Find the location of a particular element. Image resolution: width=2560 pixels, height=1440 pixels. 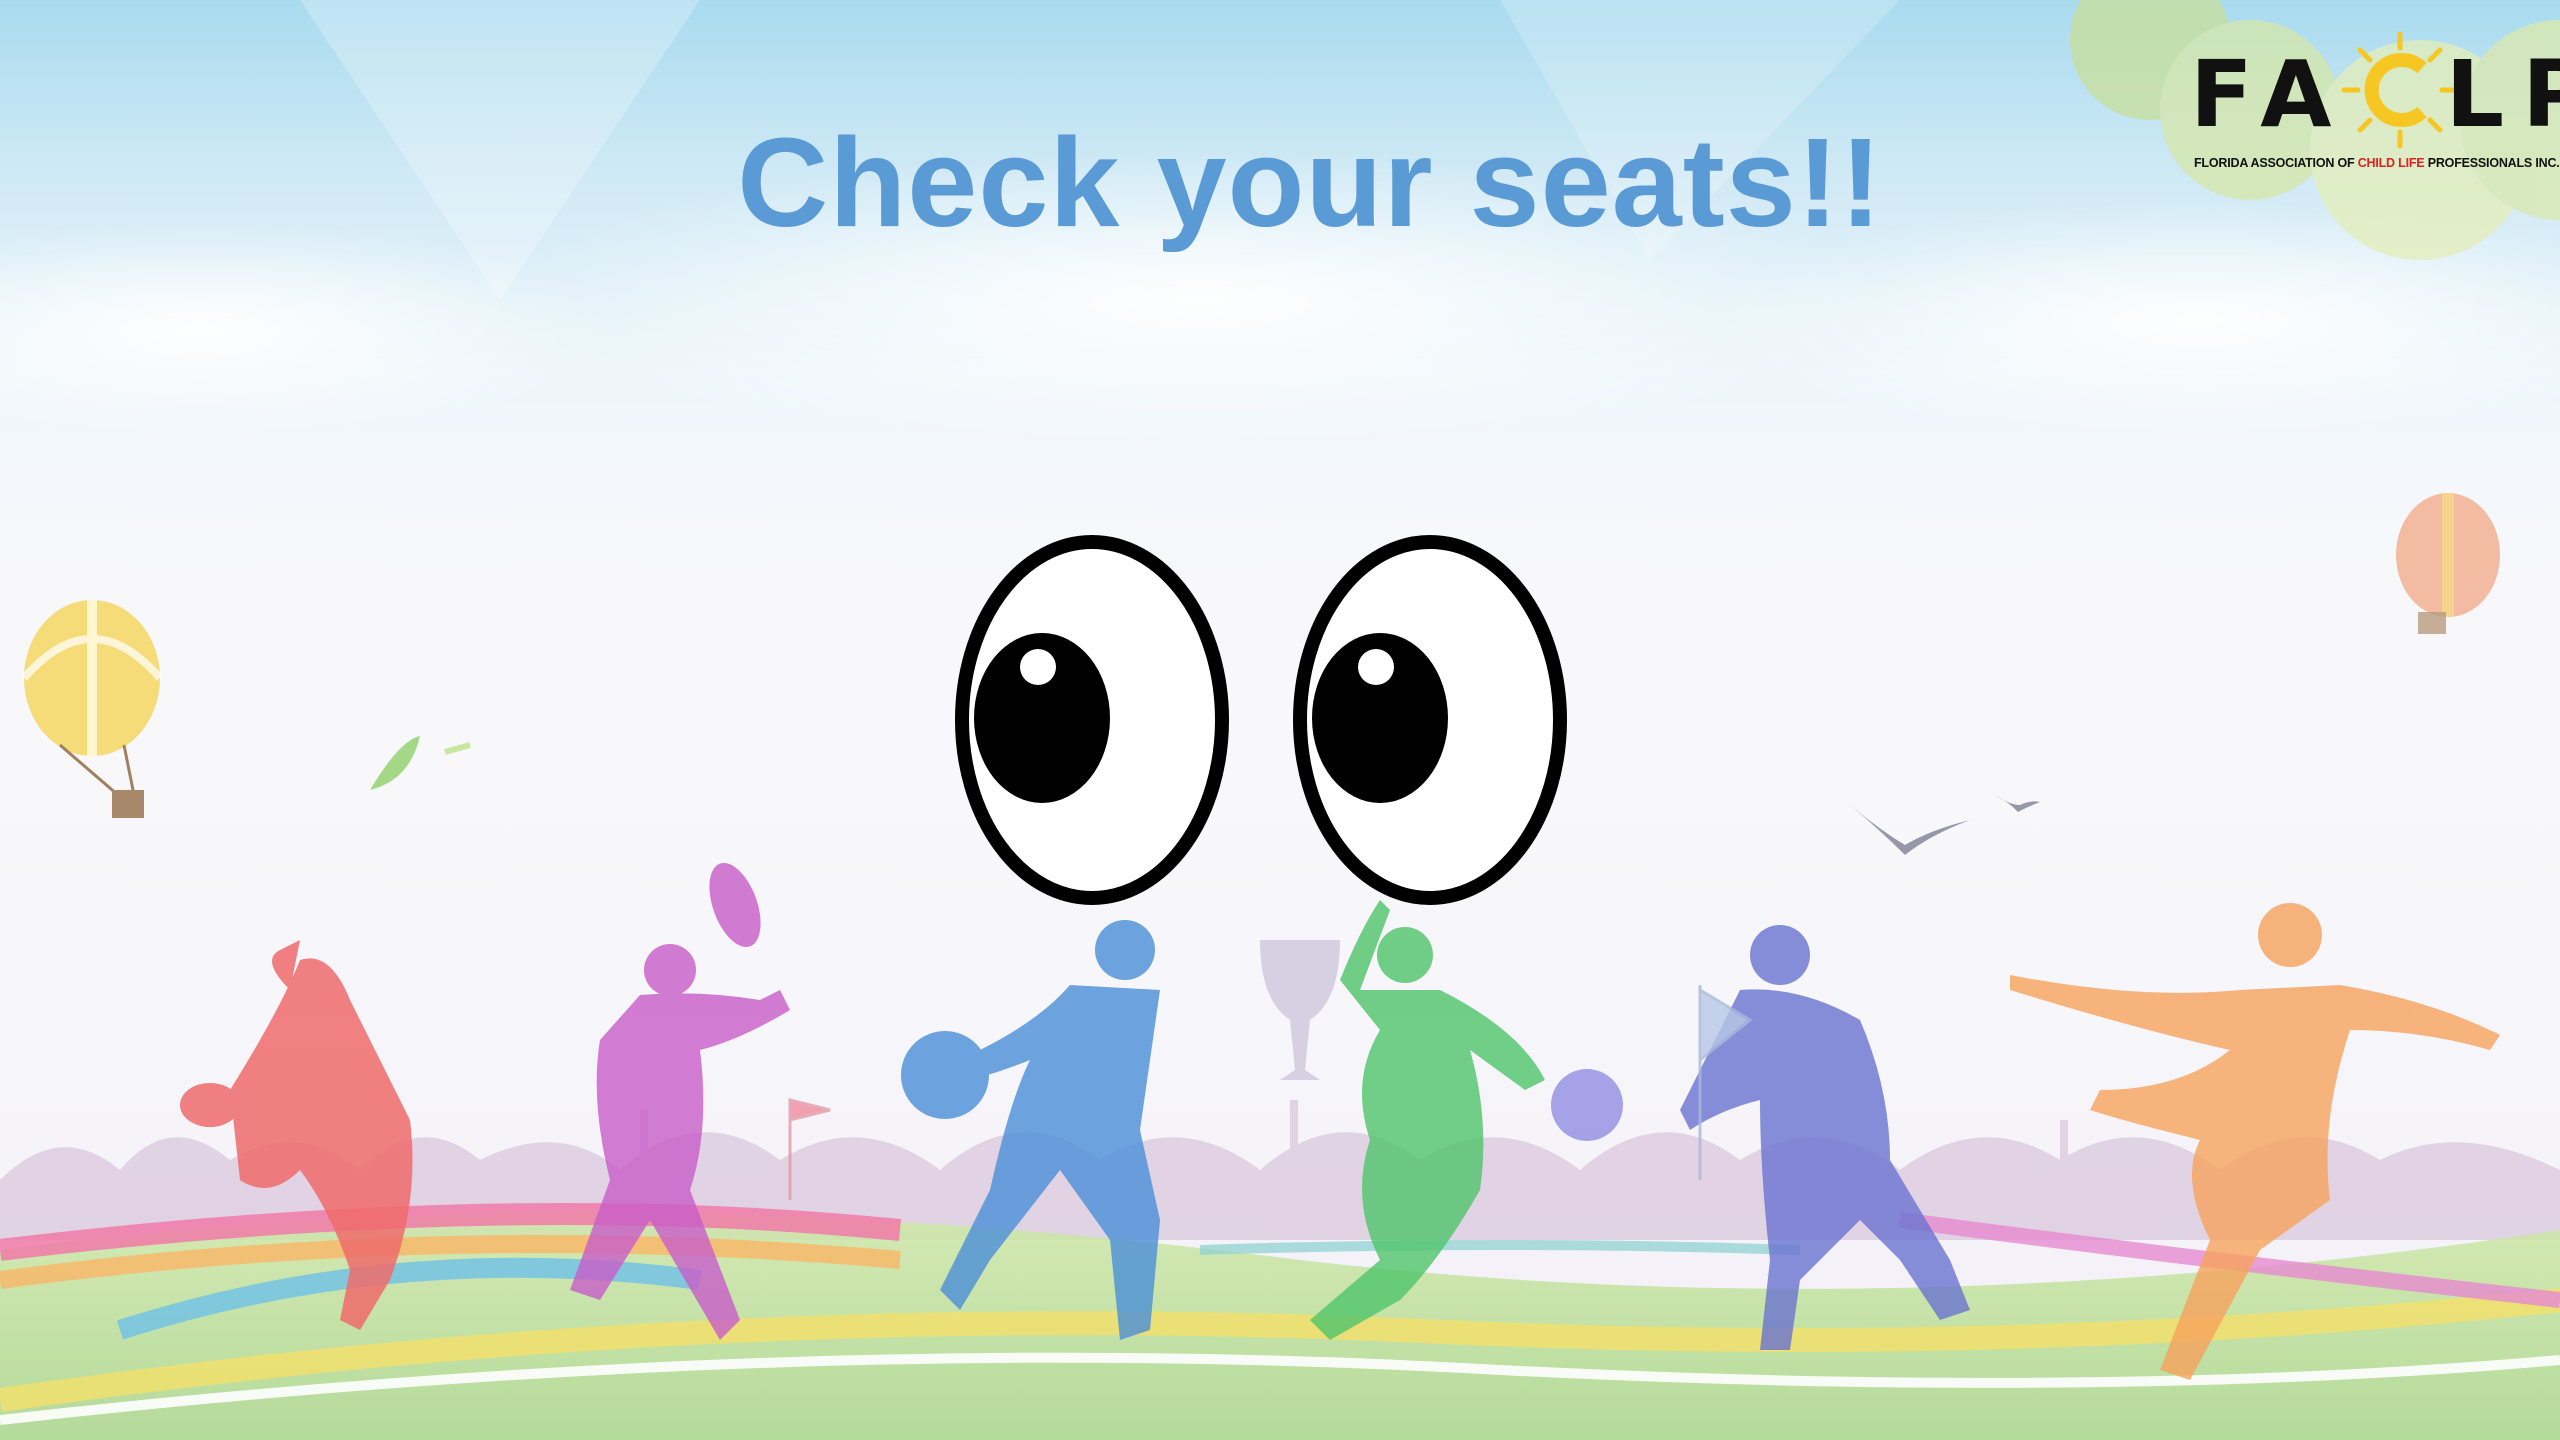

slide-title: Check your seats!! is located at coordinates (1310, 182).